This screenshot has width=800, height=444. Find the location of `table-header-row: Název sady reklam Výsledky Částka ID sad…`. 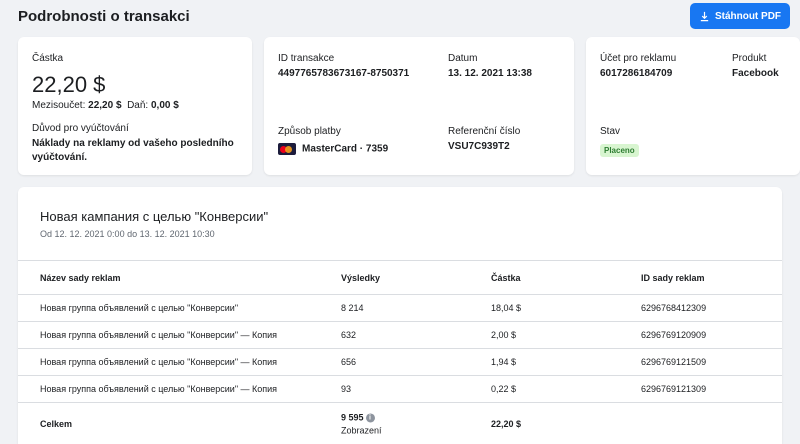

table-header-row: Název sady reklam Výsledky Částka ID sad… is located at coordinates (400, 277).